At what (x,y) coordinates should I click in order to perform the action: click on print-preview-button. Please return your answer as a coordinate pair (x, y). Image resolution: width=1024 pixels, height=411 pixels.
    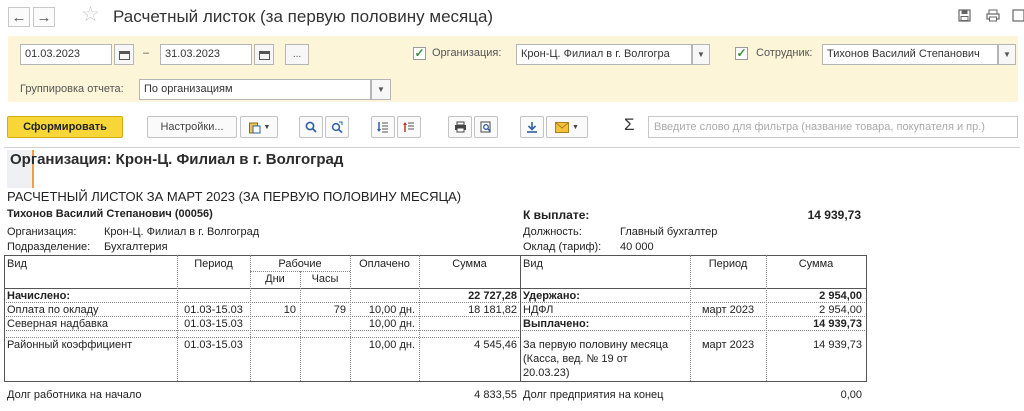
    Looking at the image, I should click on (486, 127).